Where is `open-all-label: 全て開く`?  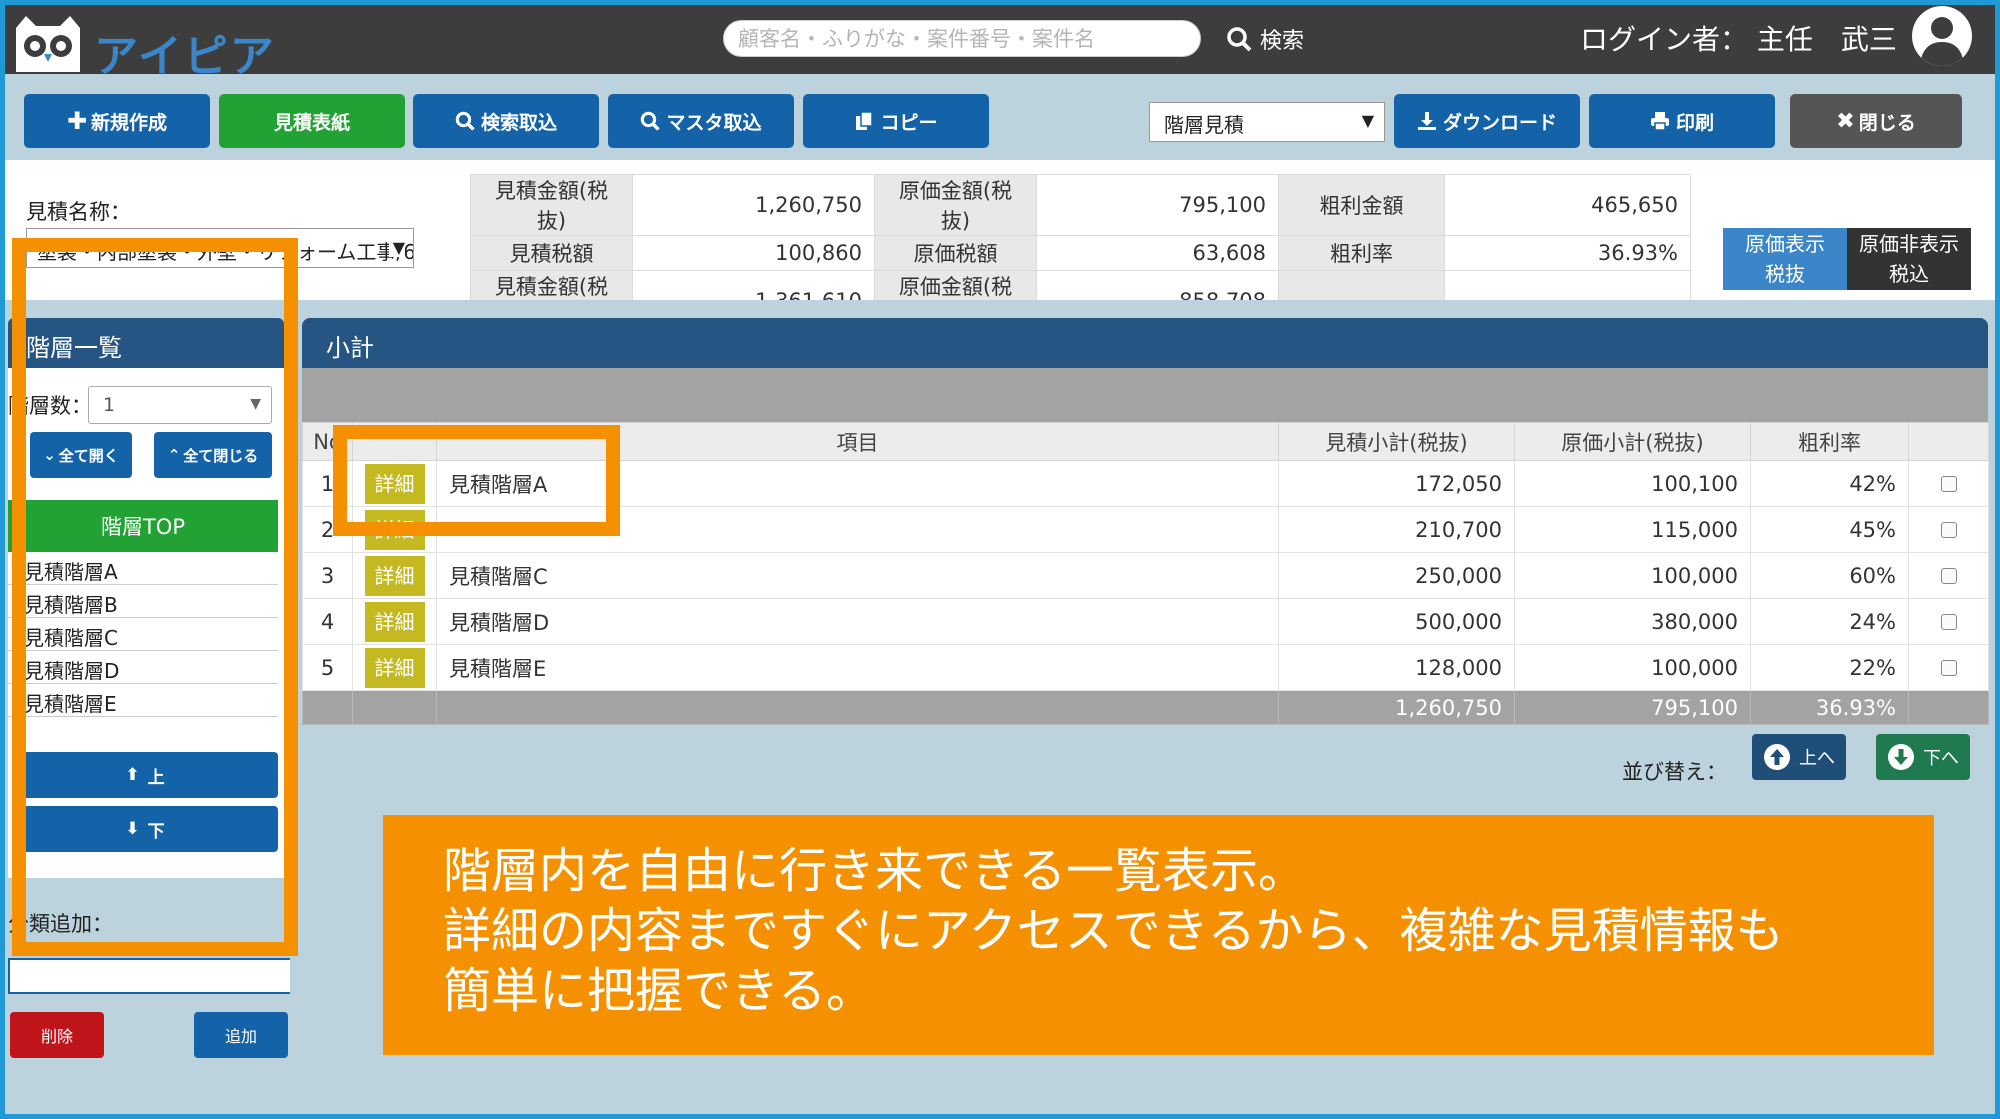 open-all-label: 全て開く is located at coordinates (88, 455).